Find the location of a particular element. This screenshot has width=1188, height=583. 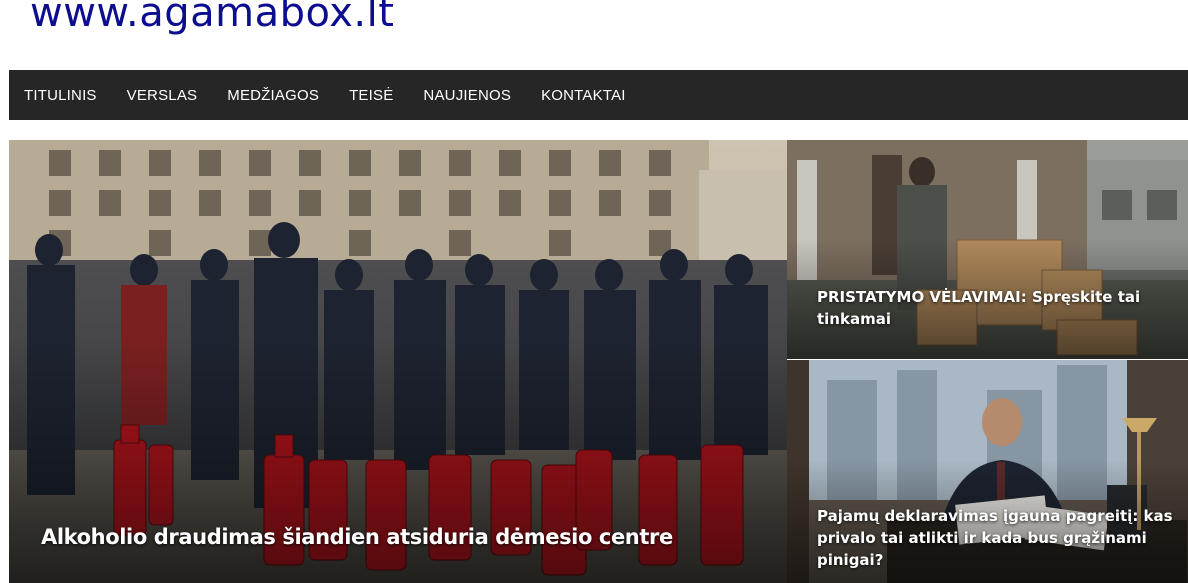

nav-item-kontaktai: KONTAKTAI is located at coordinates (583, 95).